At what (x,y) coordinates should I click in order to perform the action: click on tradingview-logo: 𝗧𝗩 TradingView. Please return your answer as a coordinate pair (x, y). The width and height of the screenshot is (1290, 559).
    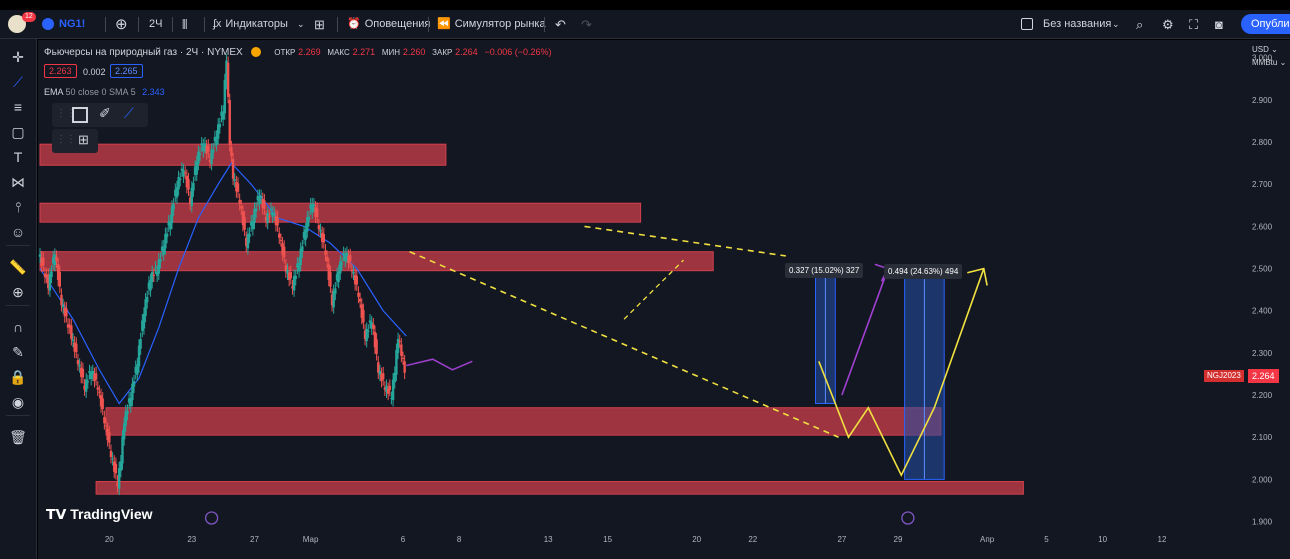
    Looking at the image, I should click on (99, 514).